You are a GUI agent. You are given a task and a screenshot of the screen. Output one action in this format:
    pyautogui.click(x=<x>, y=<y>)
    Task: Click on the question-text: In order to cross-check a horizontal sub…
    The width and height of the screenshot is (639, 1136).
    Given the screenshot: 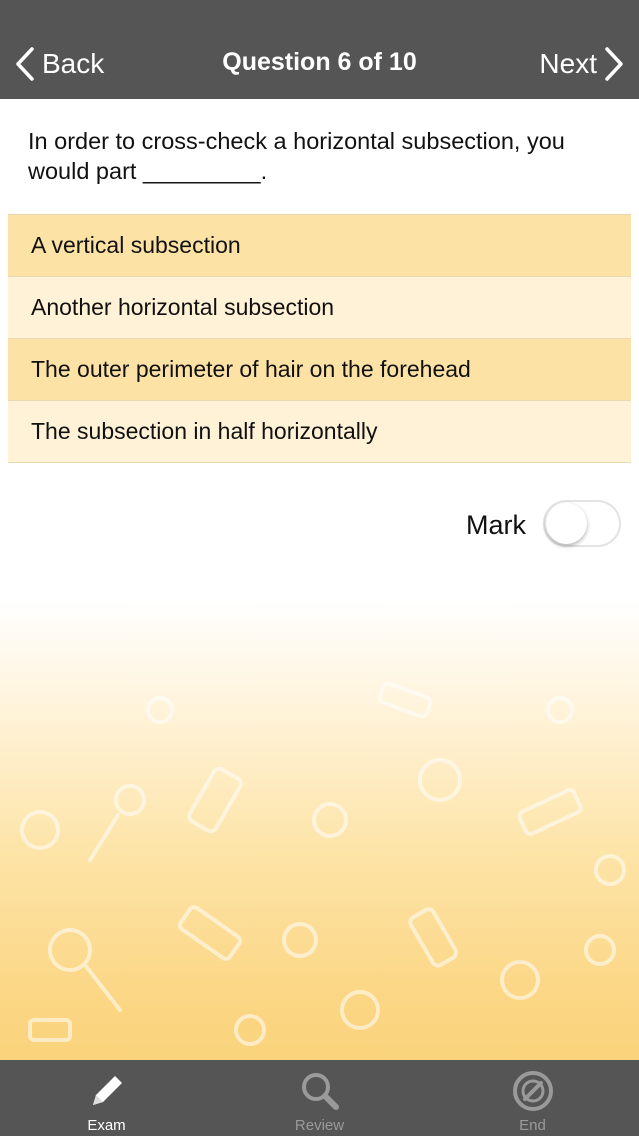 What is the action you would take?
    pyautogui.click(x=296, y=156)
    